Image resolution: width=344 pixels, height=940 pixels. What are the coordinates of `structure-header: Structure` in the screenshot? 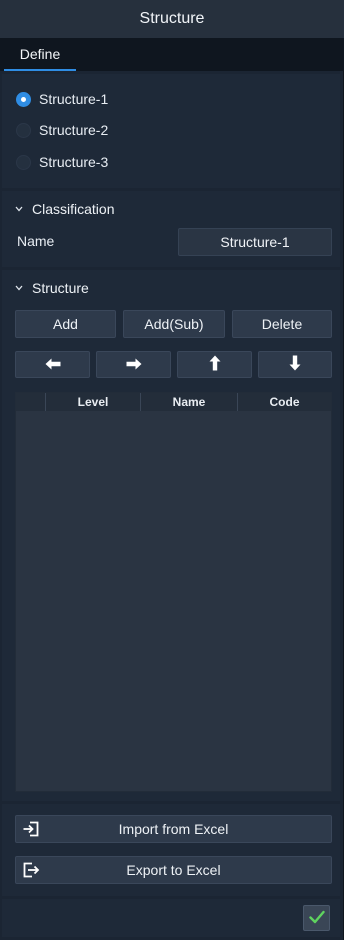 It's located at (51, 288).